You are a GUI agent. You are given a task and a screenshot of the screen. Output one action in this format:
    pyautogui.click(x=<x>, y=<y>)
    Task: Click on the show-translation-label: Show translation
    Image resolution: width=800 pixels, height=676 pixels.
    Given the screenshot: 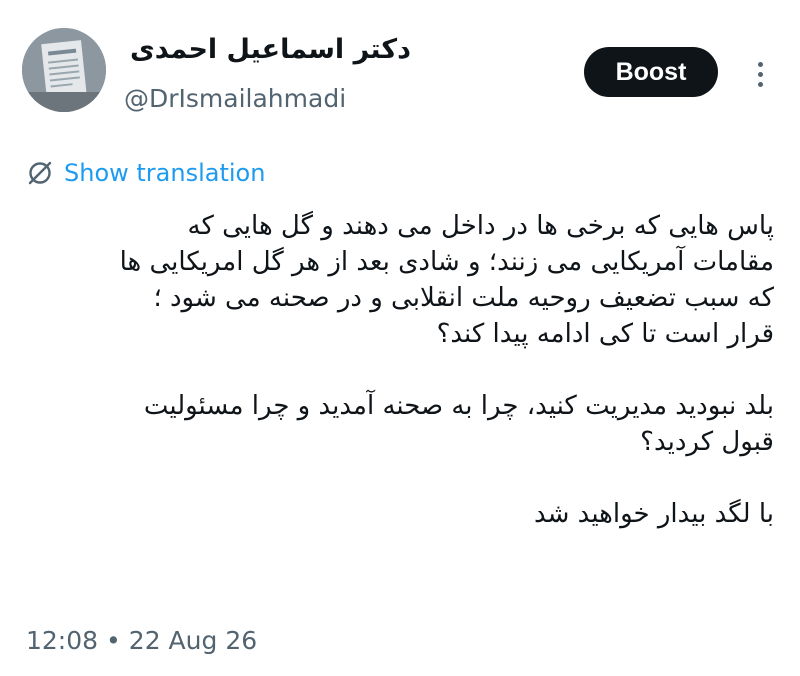 What is the action you would take?
    pyautogui.click(x=164, y=173)
    